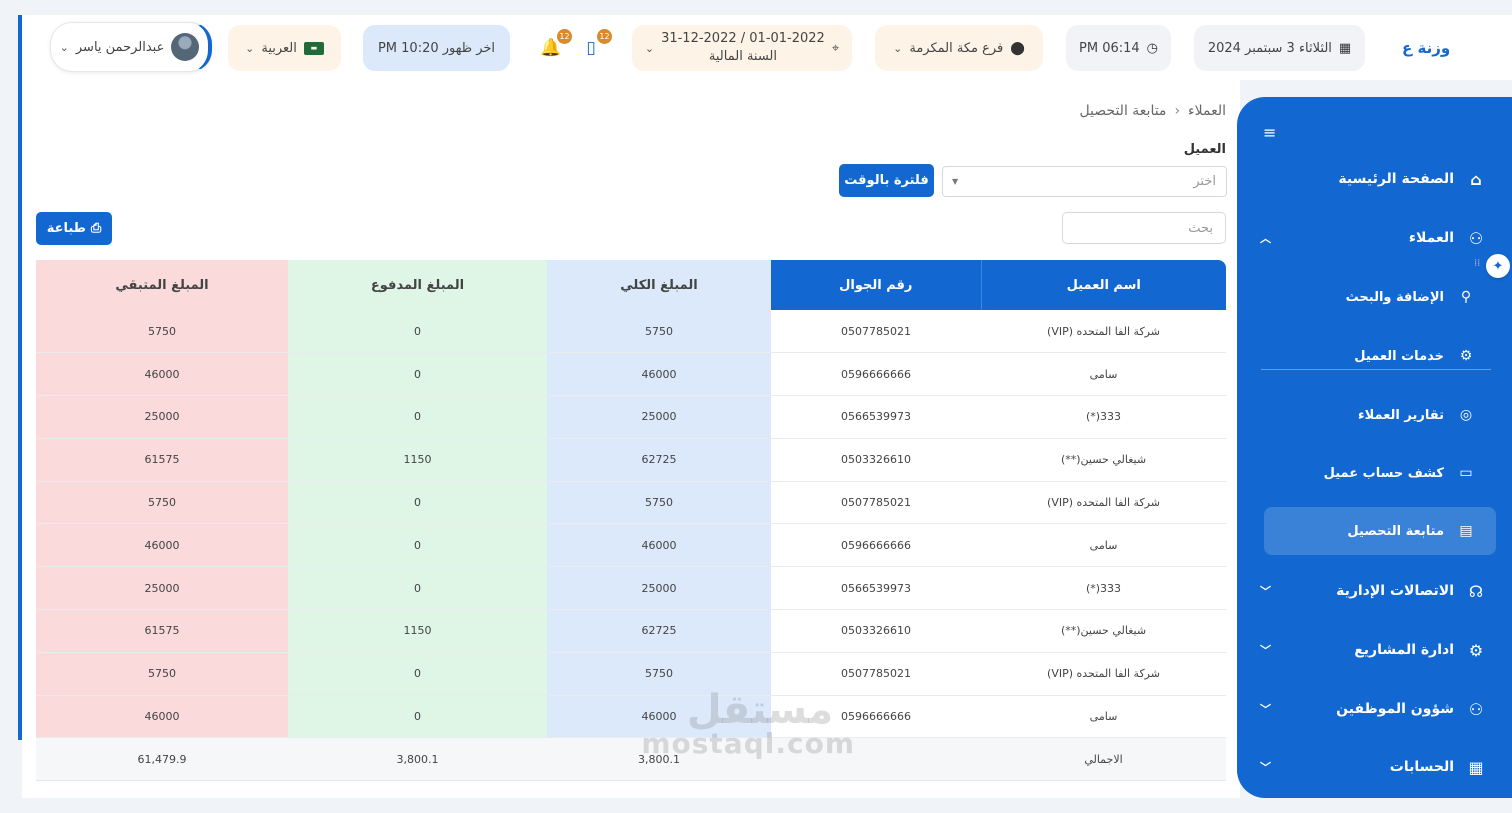 This screenshot has height=813, width=1512. Describe the element at coordinates (1109, 48) in the screenshot. I see `time-text: PM 06:14` at that location.